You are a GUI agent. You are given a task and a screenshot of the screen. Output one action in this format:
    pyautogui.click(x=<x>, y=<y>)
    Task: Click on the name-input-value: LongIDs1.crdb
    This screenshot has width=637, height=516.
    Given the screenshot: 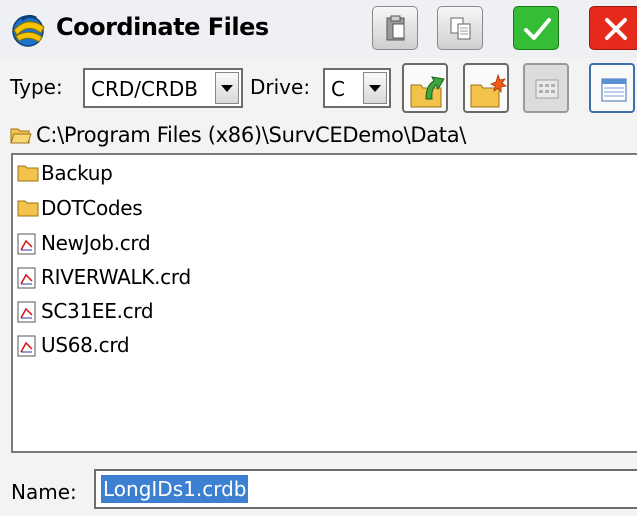 What is the action you would take?
    pyautogui.click(x=175, y=489)
    